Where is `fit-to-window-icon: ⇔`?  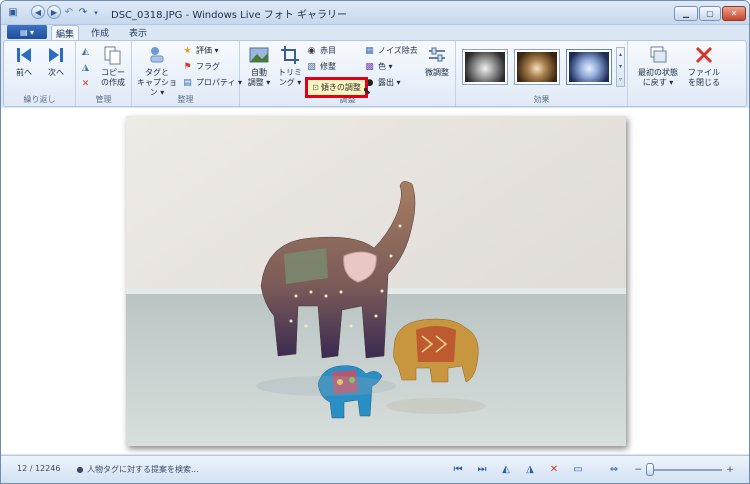 fit-to-window-icon: ⇔ is located at coordinates (614, 469).